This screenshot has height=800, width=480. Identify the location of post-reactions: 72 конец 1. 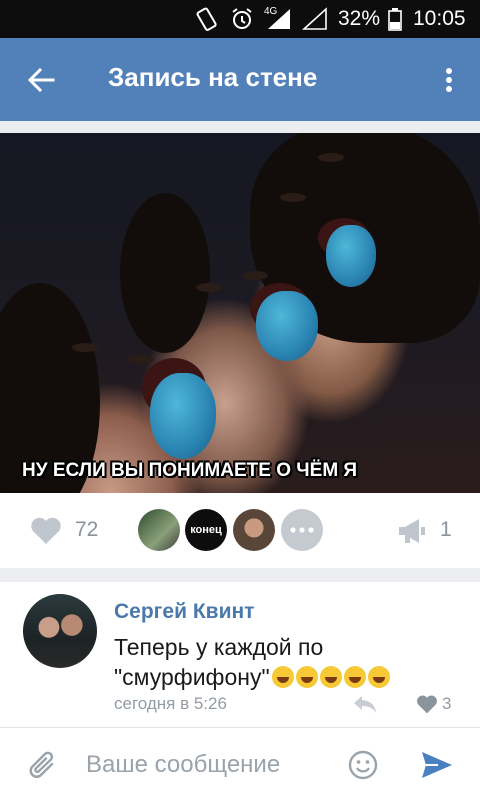
(240, 530).